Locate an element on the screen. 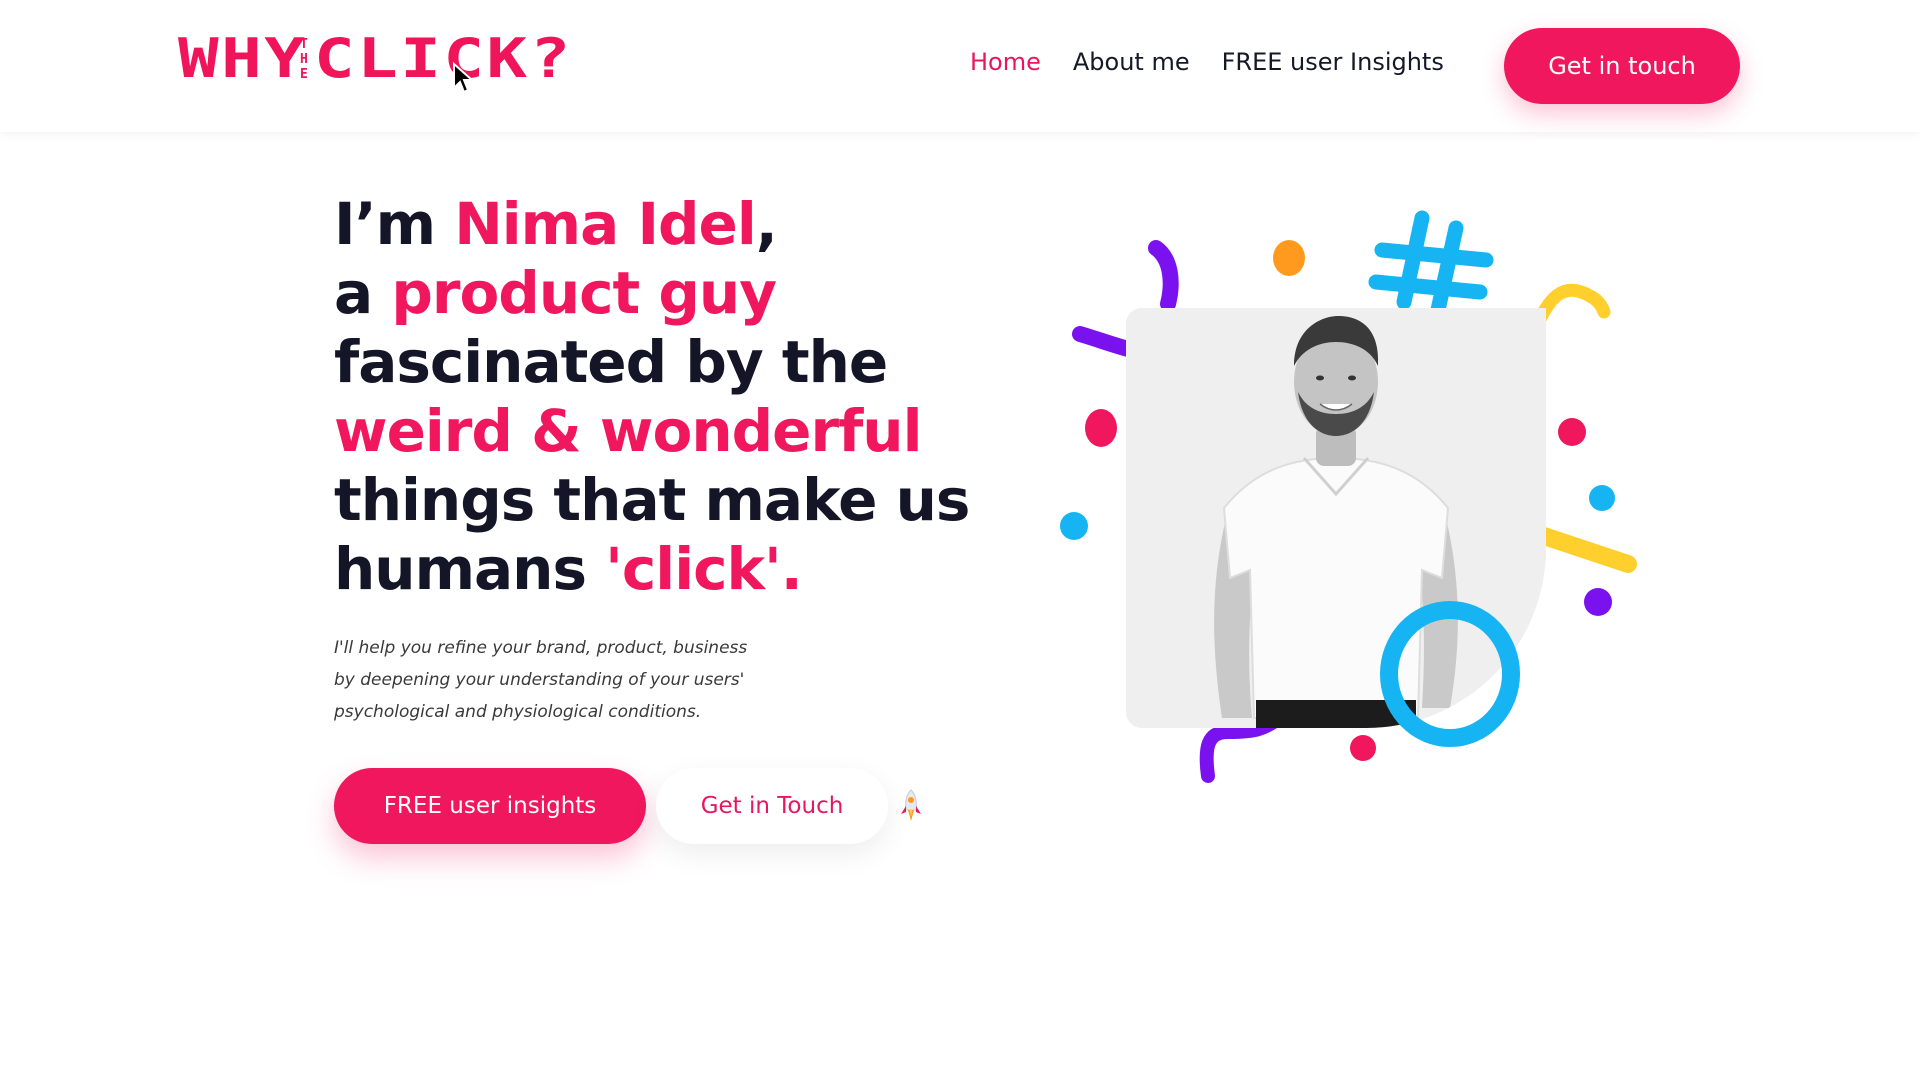 This screenshot has height=1080, width=1920. headline-line-3: fascinated by the is located at coordinates (611, 362).